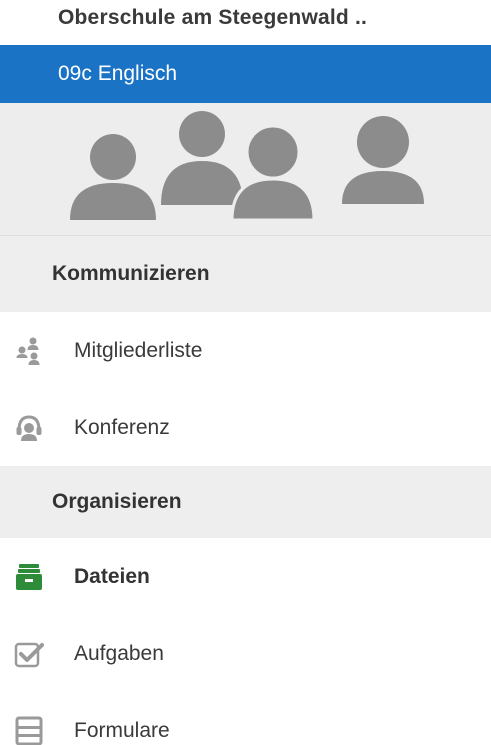 Image resolution: width=491 pixels, height=745 pixels. I want to click on group-name: 09c Englisch, so click(118, 73).